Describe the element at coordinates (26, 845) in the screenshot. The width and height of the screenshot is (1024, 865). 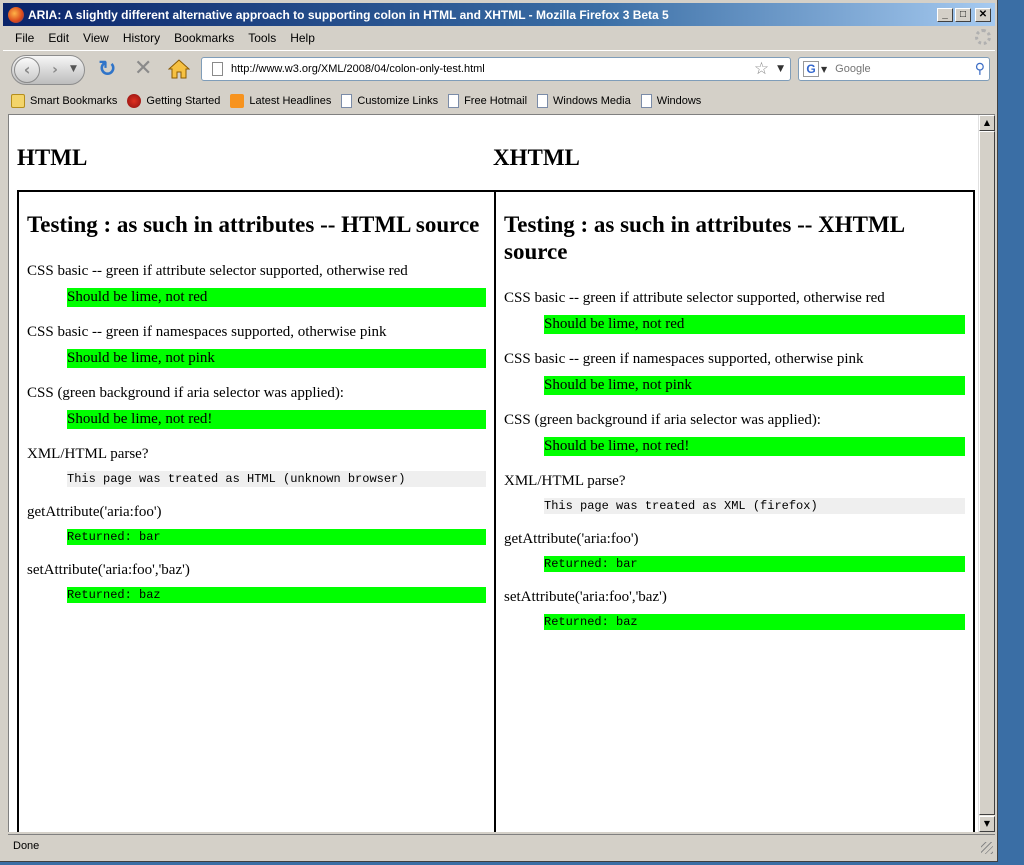
I see `status-text: Done` at that location.